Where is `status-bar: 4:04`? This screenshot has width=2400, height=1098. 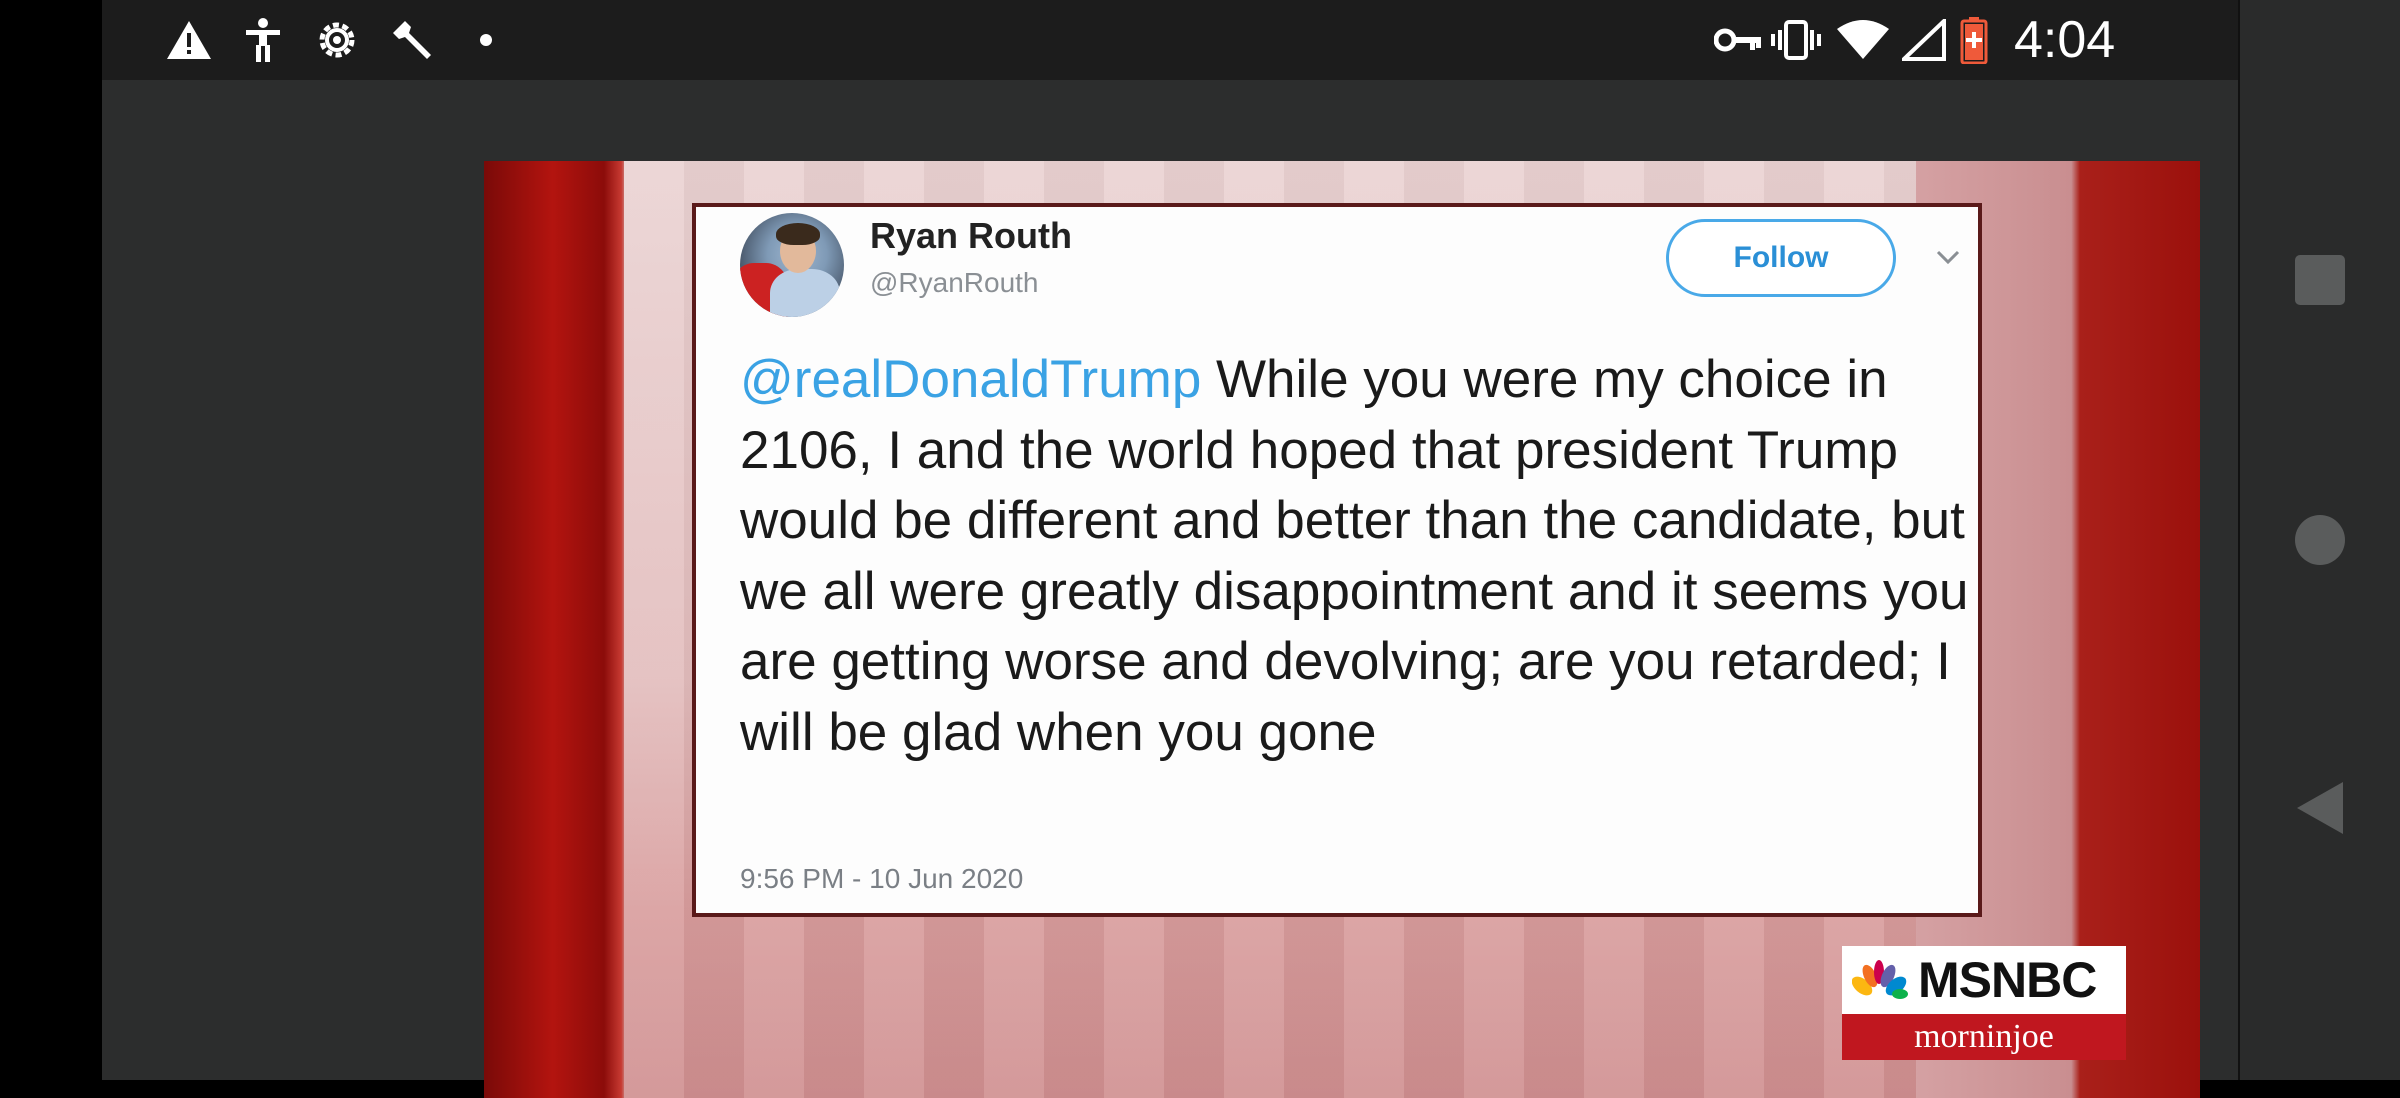
status-bar: 4:04 is located at coordinates (1170, 40).